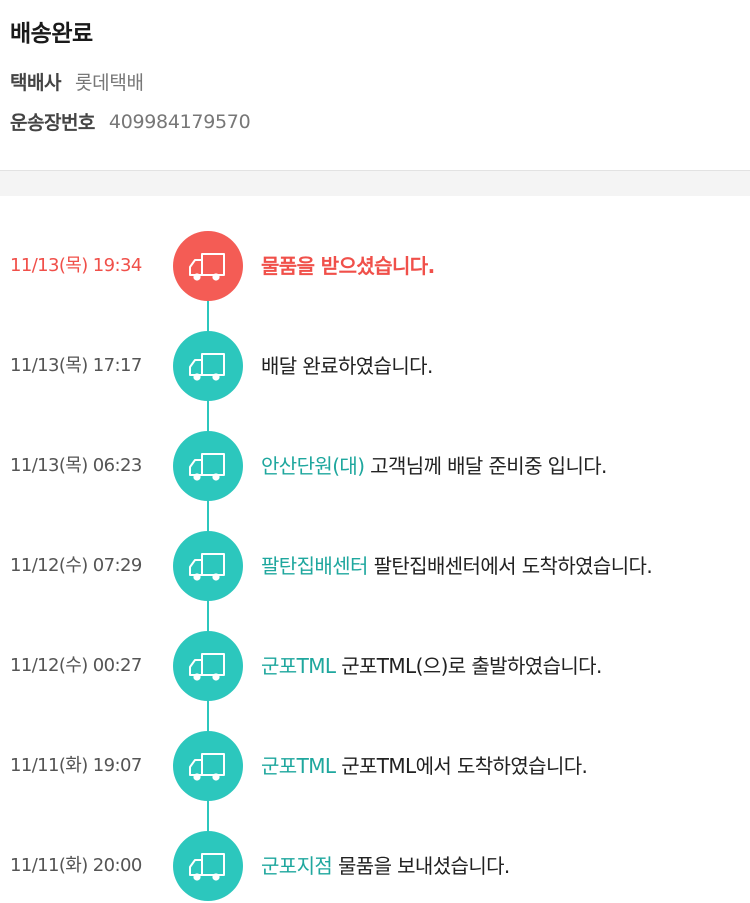 The width and height of the screenshot is (750, 903). Describe the element at coordinates (179, 121) in the screenshot. I see `tracking-number: 409984179570` at that location.